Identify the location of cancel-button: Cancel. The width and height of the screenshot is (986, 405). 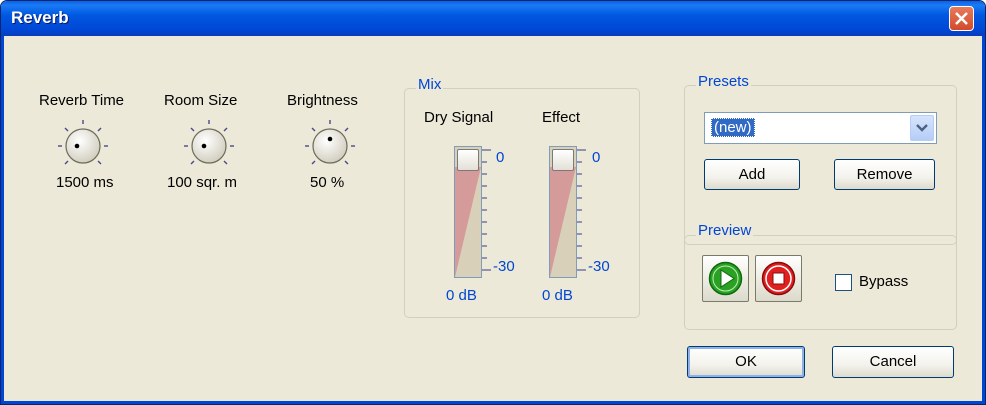
(893, 362).